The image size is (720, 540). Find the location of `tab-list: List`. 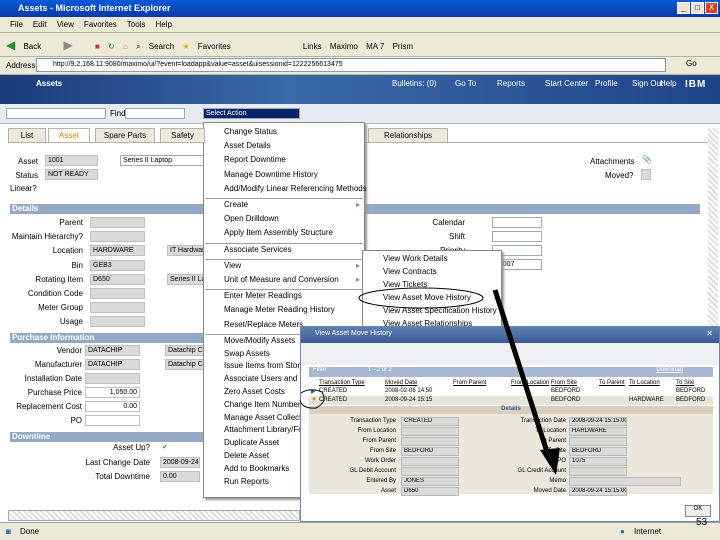

tab-list: List is located at coordinates (27, 135).